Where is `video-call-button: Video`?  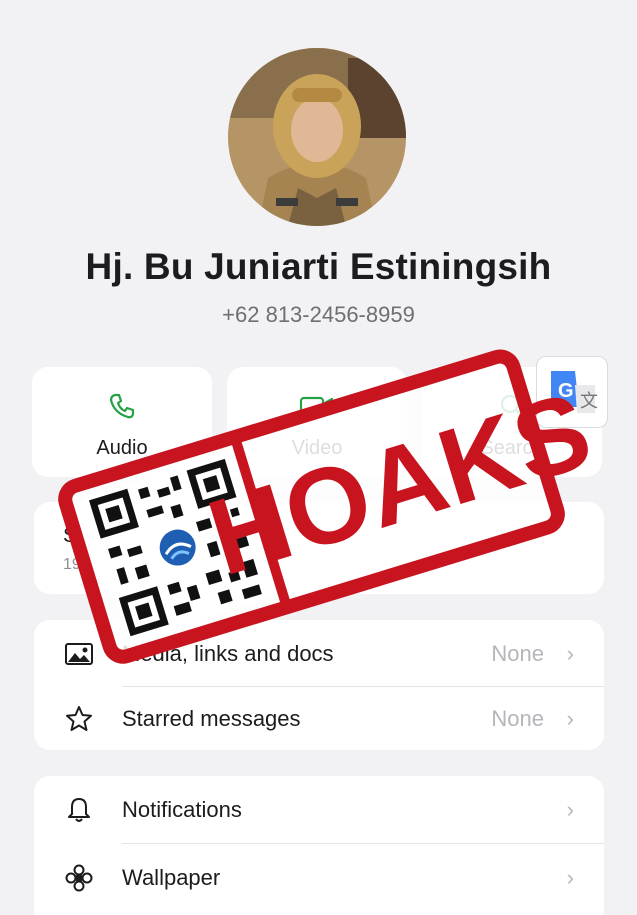
video-call-button: Video is located at coordinates (317, 422).